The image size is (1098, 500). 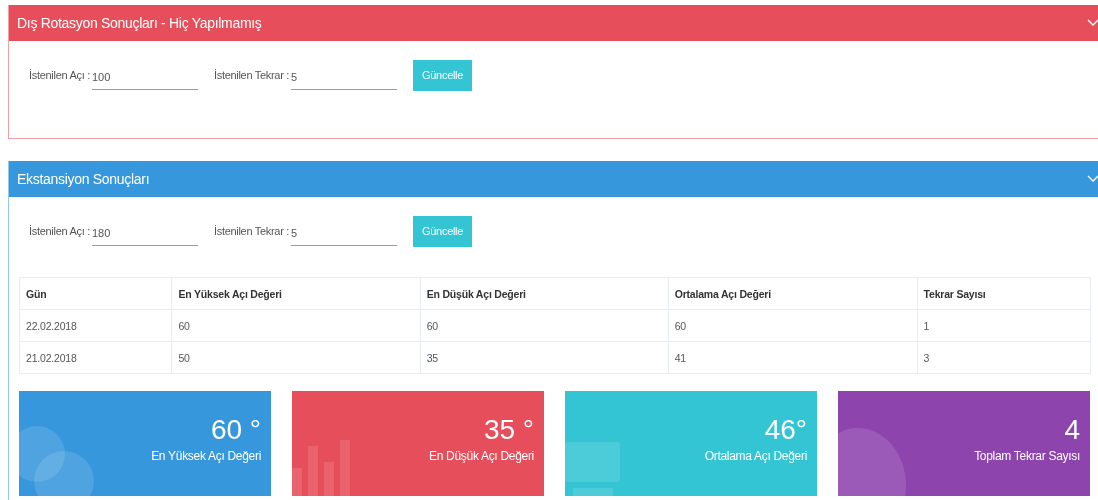 What do you see at coordinates (755, 456) in the screenshot?
I see `stat-label: Ortalama Açı Değeri` at bounding box center [755, 456].